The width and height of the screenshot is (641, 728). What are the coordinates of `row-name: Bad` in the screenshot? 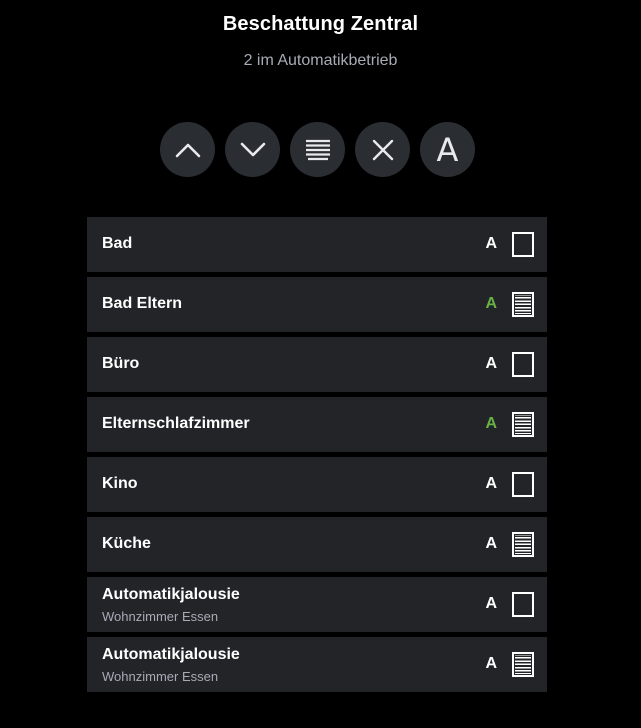 It's located at (117, 243).